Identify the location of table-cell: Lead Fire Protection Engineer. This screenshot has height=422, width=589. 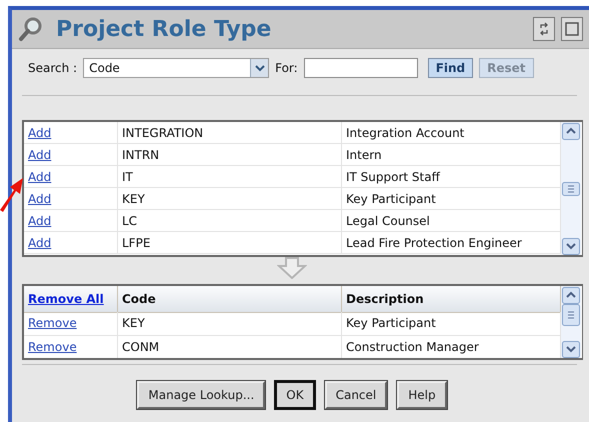
(451, 243).